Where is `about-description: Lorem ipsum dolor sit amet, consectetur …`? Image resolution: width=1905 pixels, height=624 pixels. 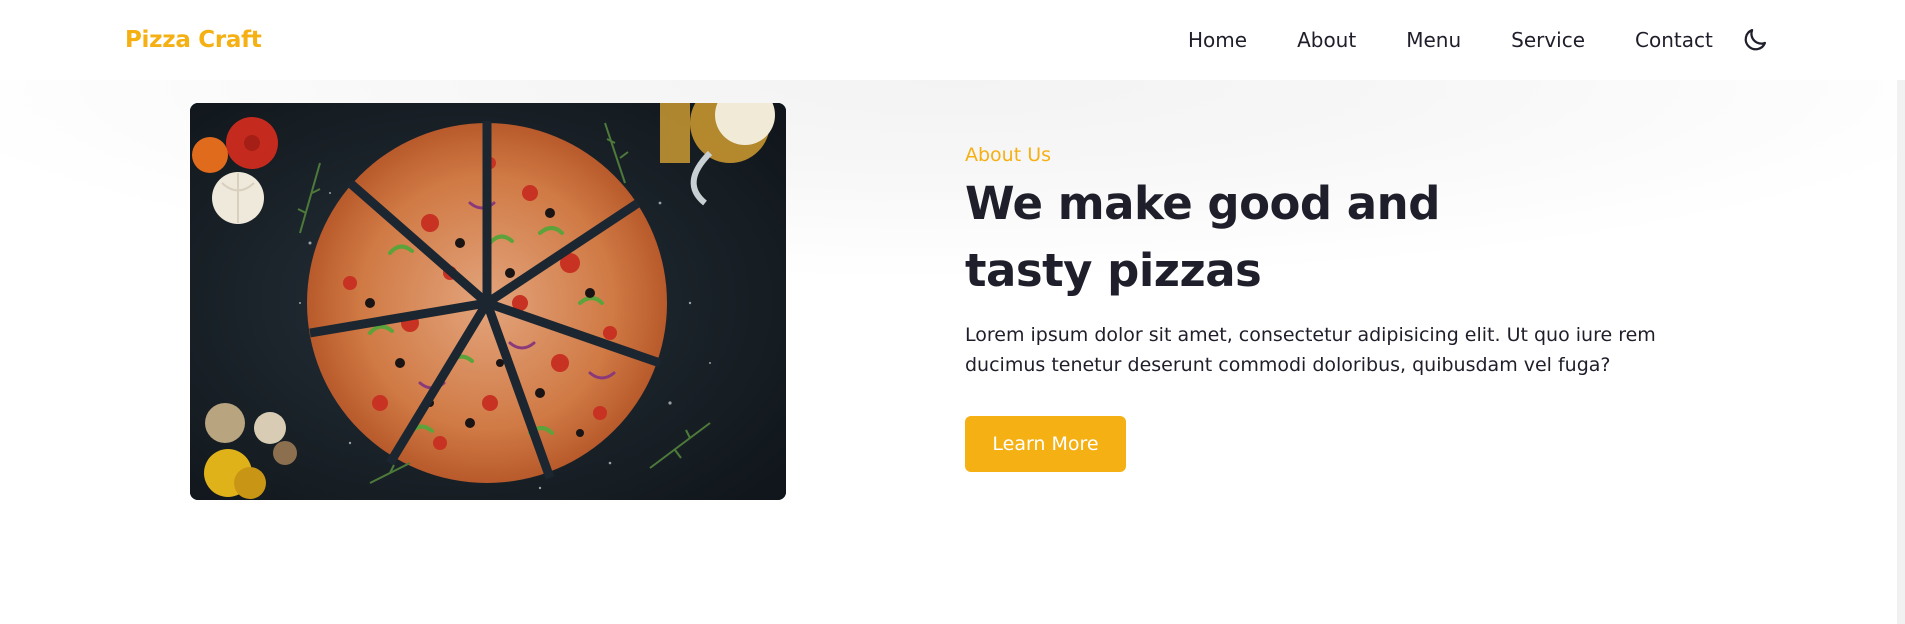
about-description: Lorem ipsum dolor sit amet, consectetur … is located at coordinates (1310, 350).